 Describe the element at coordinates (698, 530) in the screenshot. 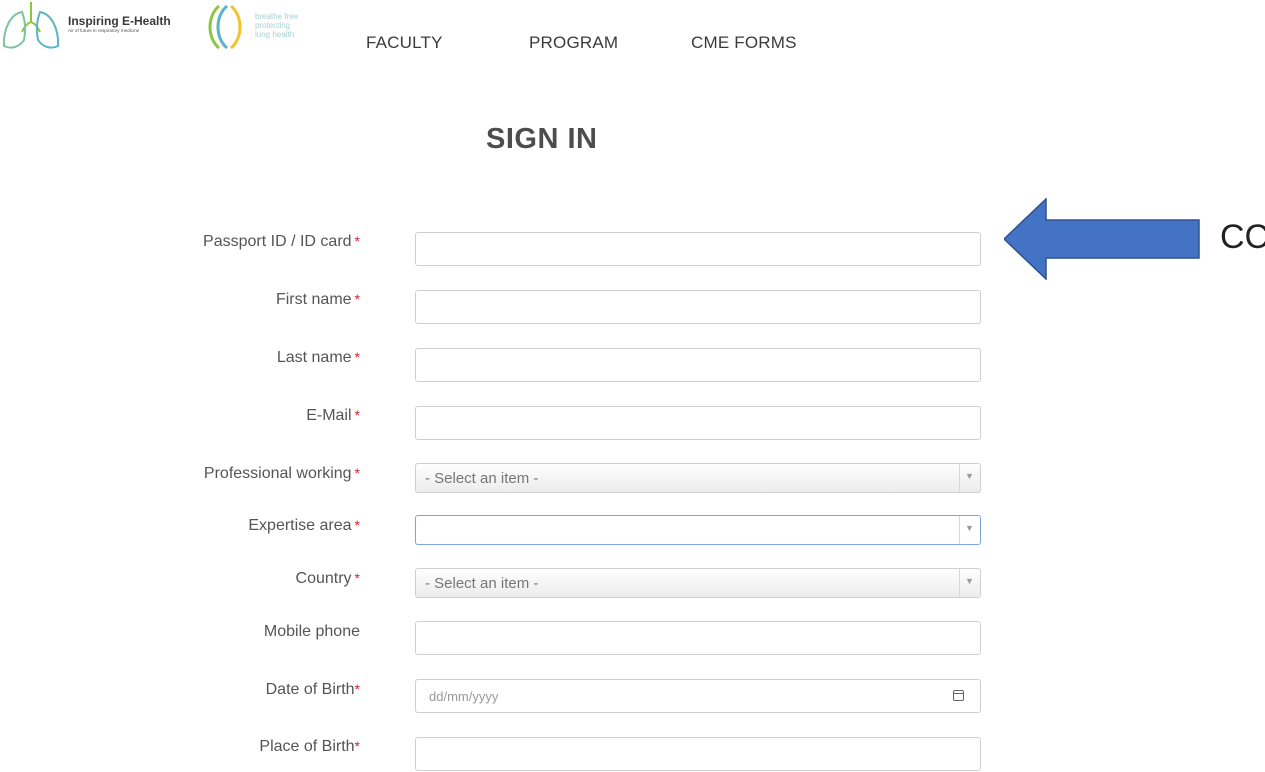

I see `expertise-area-select: ▼` at that location.